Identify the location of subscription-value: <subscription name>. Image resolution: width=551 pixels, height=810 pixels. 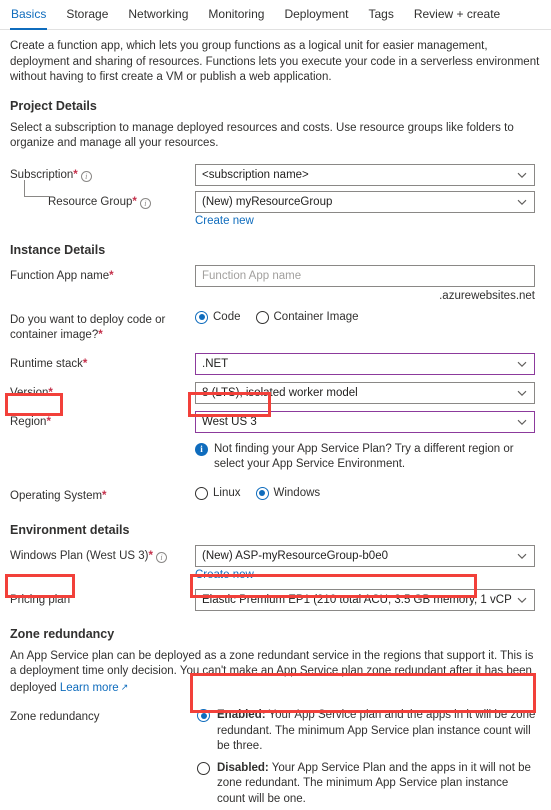
(357, 175).